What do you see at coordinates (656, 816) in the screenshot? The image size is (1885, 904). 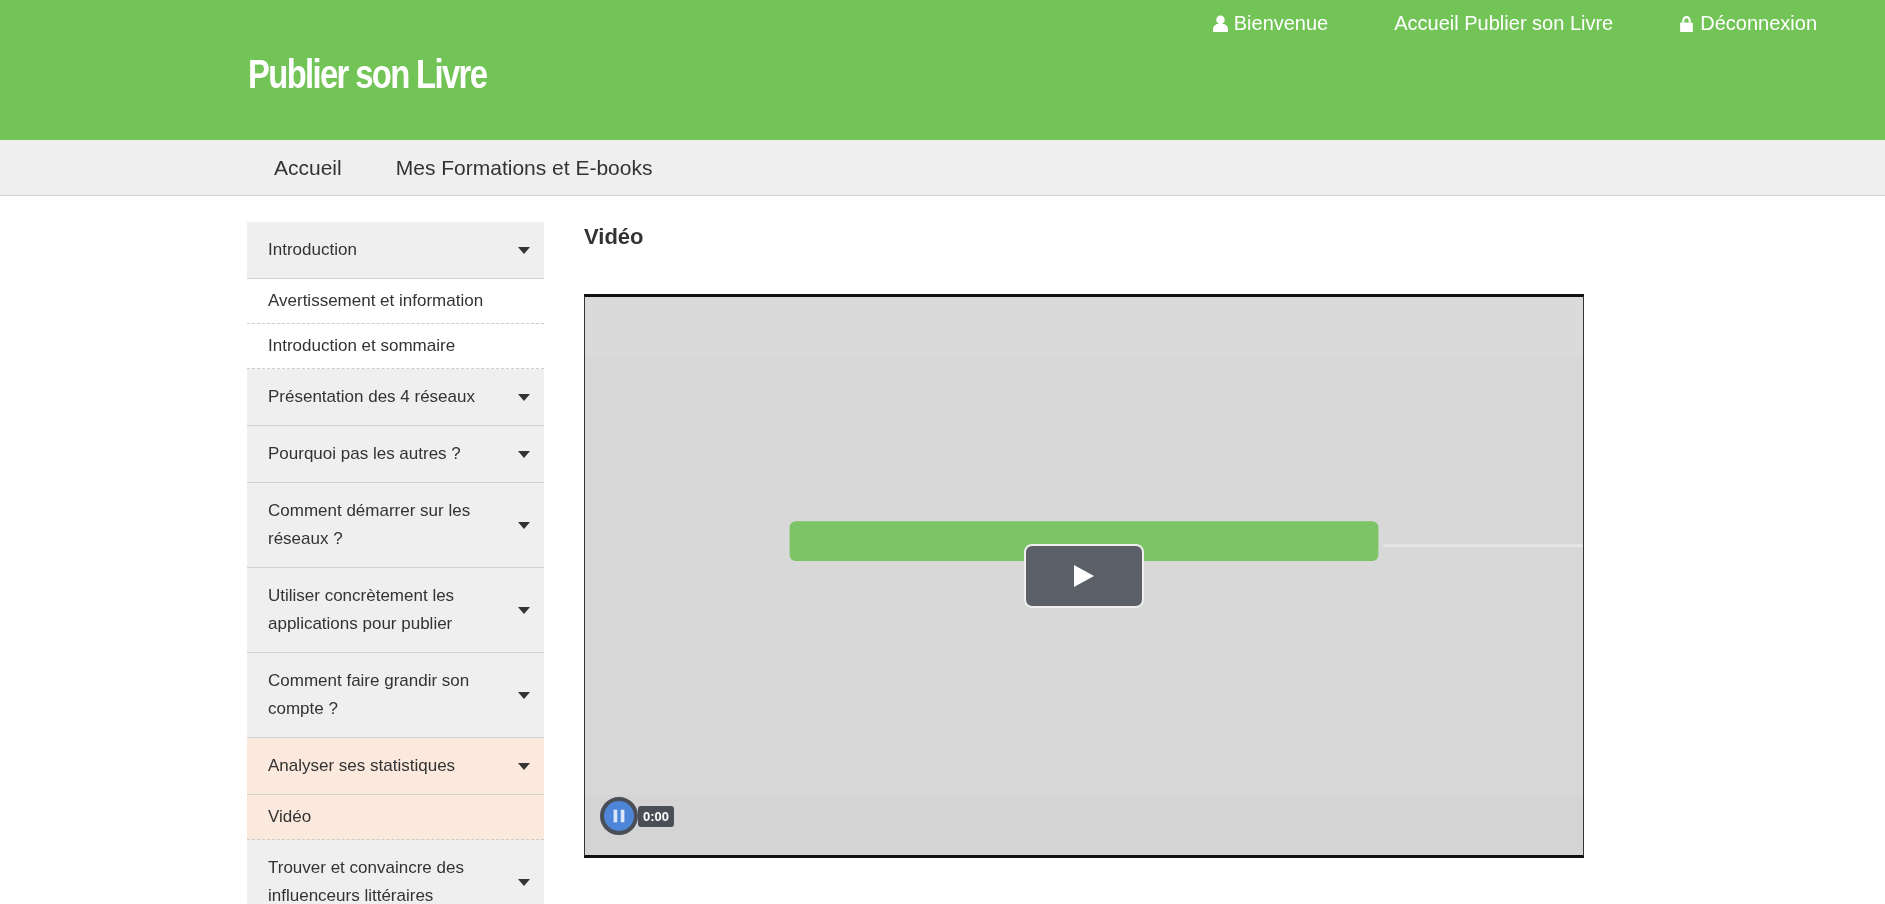 I see `time-label: 0:00` at bounding box center [656, 816].